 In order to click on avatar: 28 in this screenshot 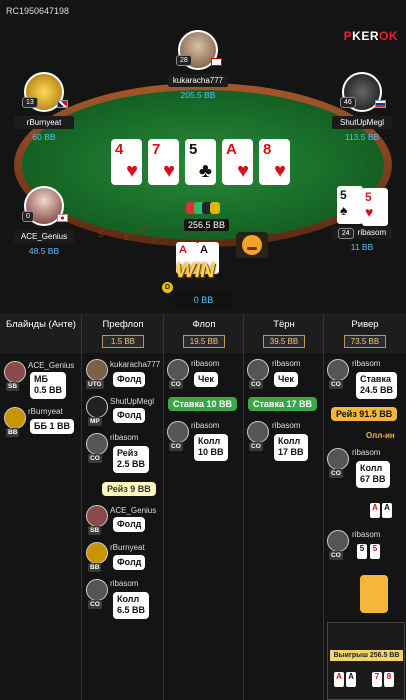, I will do `click(199, 50)`.